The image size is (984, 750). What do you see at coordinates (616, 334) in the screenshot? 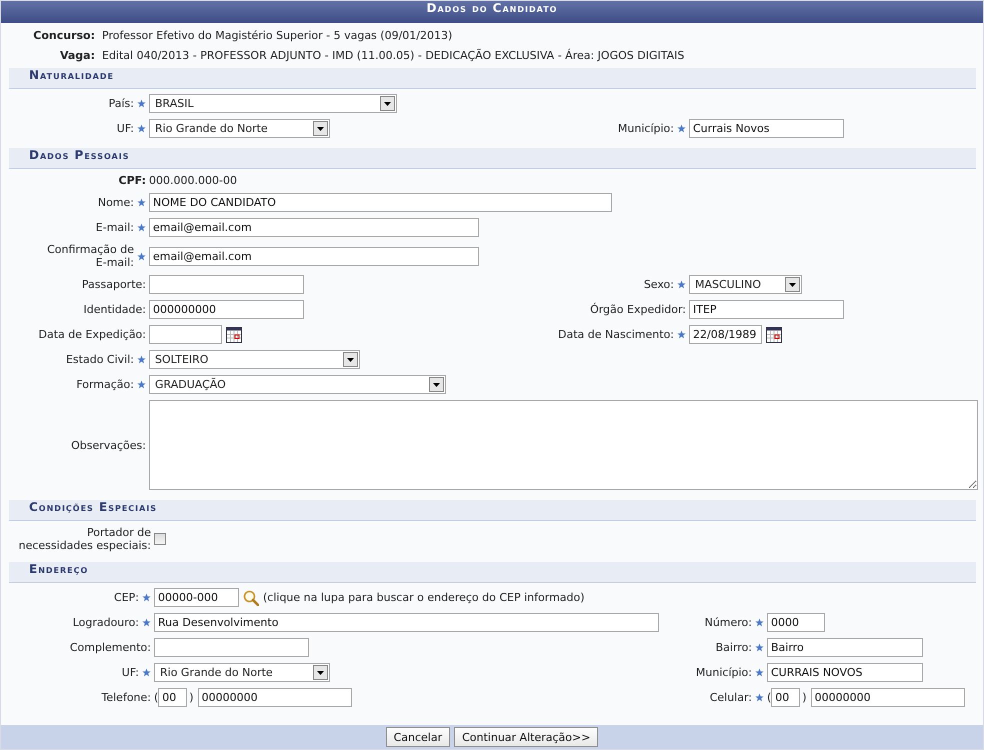
I see `field-label: Data de Nascimento:` at bounding box center [616, 334].